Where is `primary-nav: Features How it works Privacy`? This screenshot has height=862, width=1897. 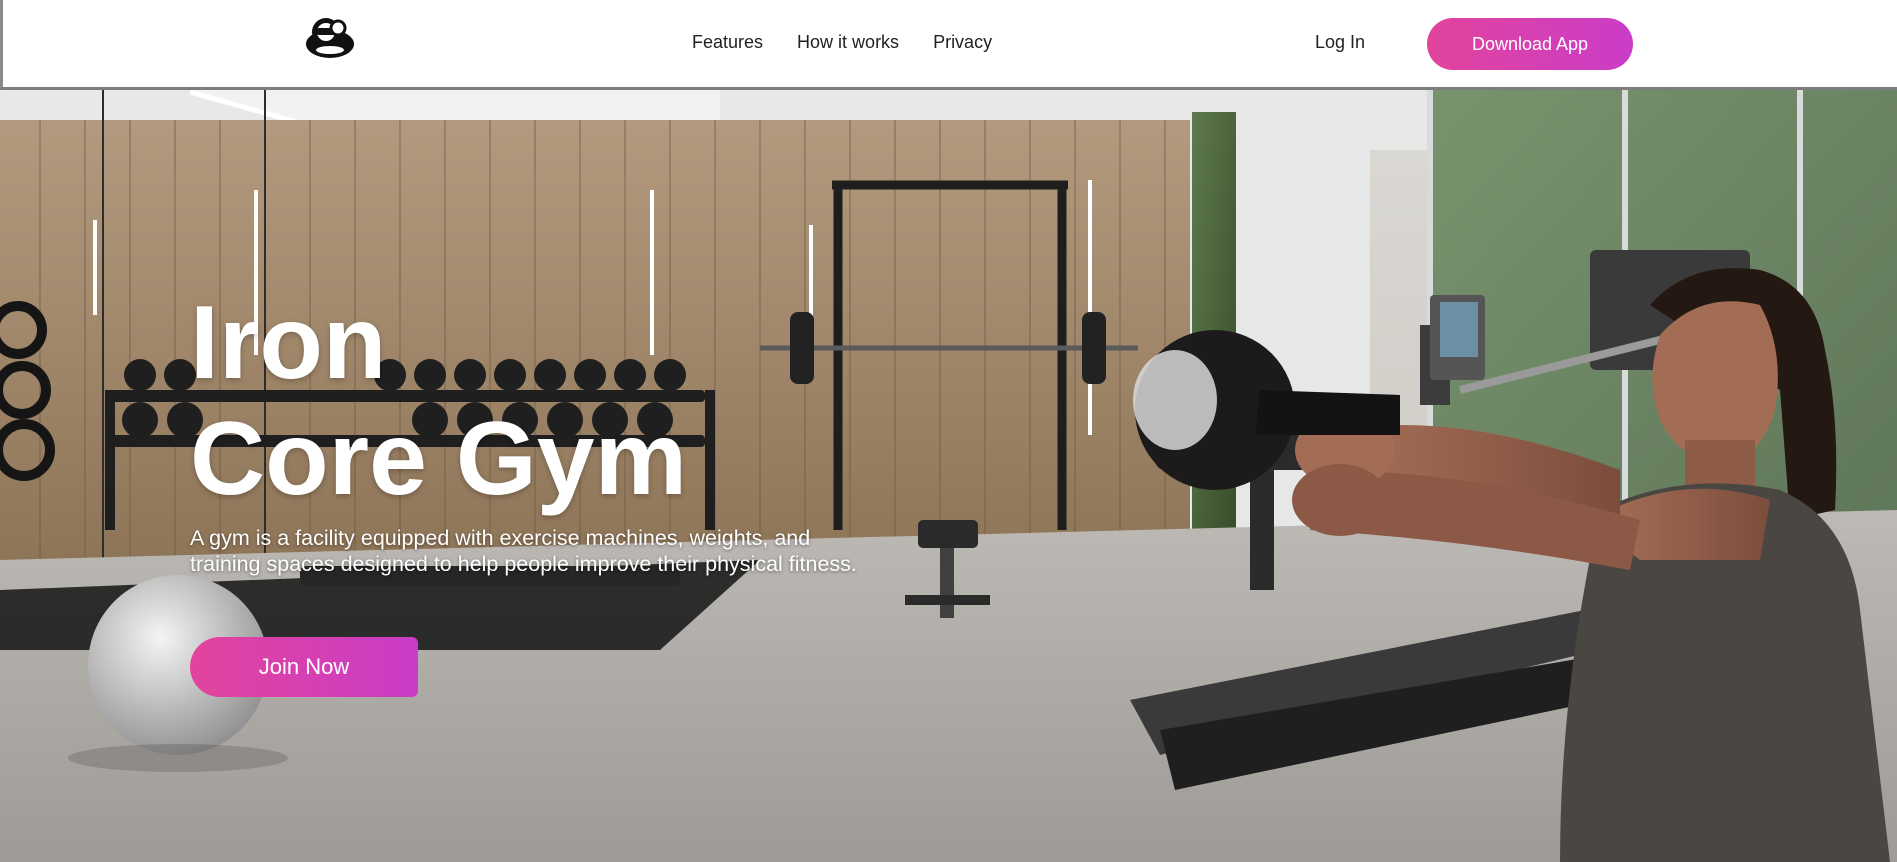
primary-nav: Features How it works Privacy is located at coordinates (859, 42).